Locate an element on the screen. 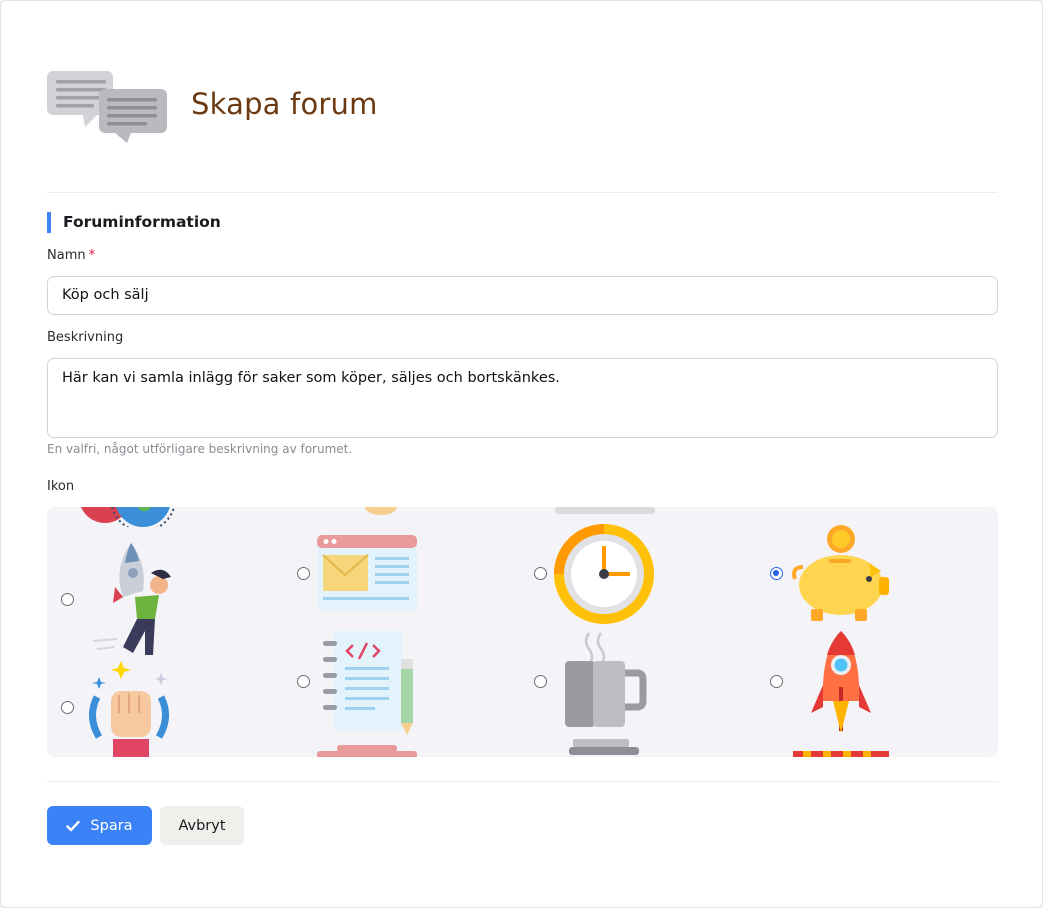 This screenshot has height=908, width=1043. piggy-bank-icon is located at coordinates (840, 573).